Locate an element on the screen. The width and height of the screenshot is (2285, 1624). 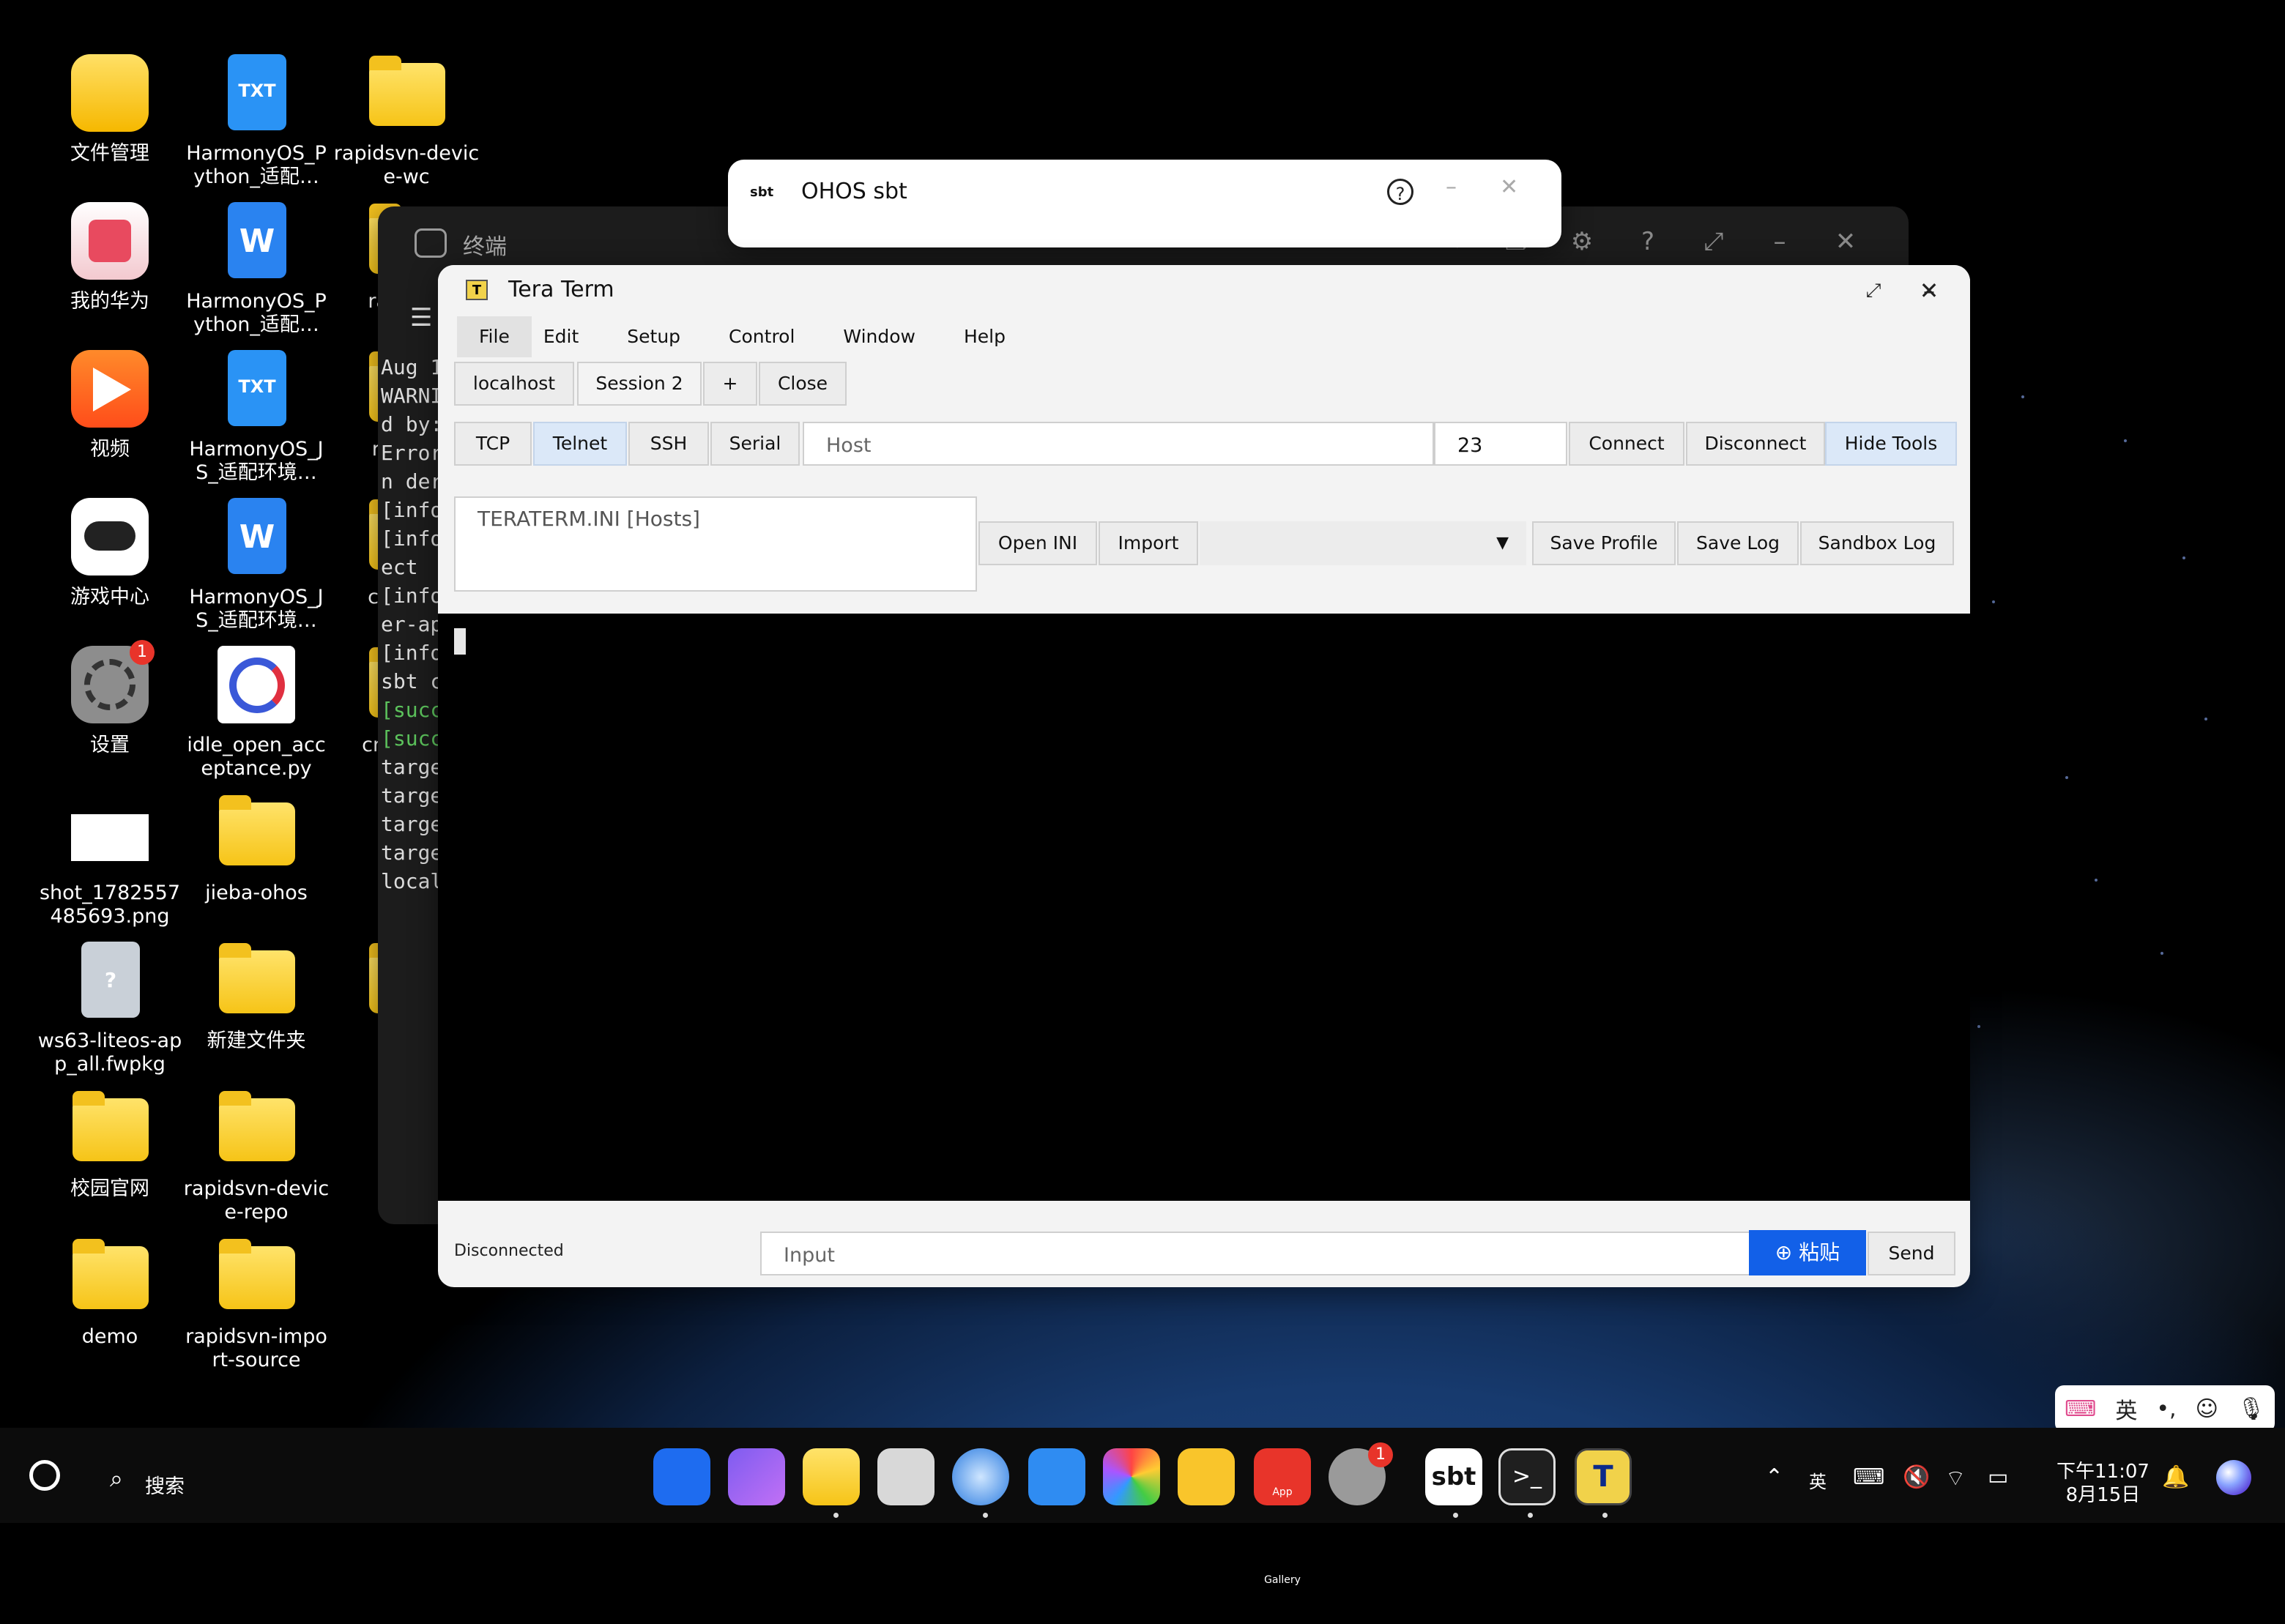
send-button: Send is located at coordinates (1911, 1253).